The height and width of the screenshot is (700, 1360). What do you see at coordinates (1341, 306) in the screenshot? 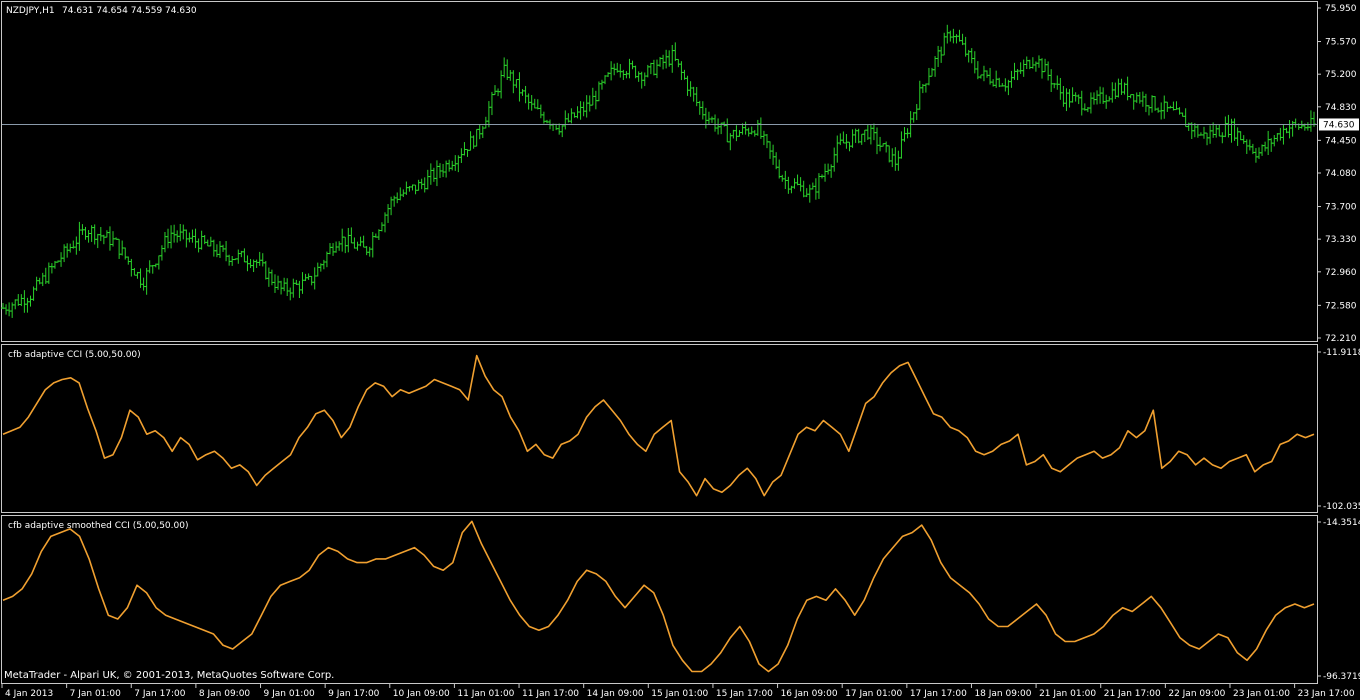
I see `price-tick-label: 72.580` at bounding box center [1341, 306].